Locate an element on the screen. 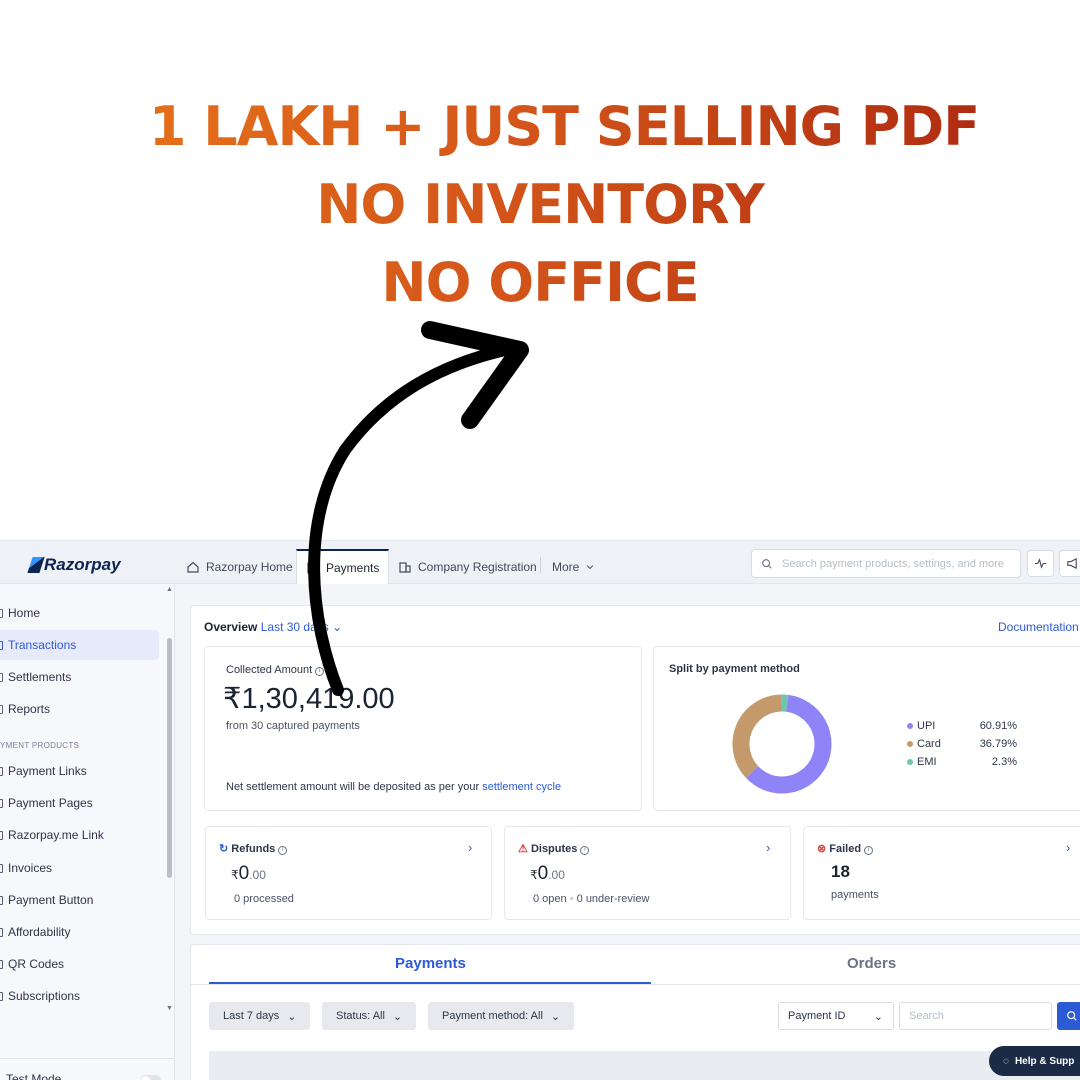 The width and height of the screenshot is (1080, 1080). sidebar-section-title: YMENT PRODUCTS is located at coordinates (40, 745).